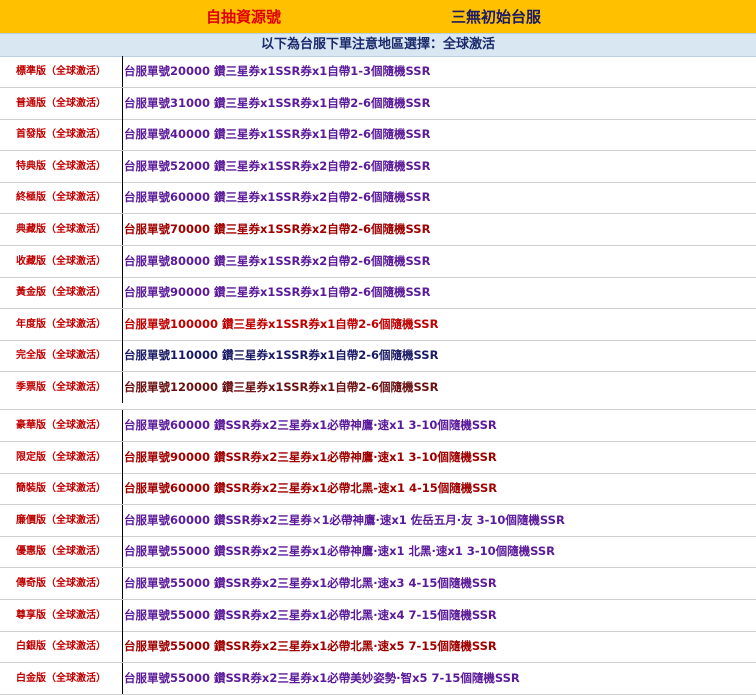 This screenshot has width=756, height=695. I want to click on edition-description: 台服單號110000 鑽三星券x1SSR券x1自帶2-6個隨機SSR, so click(281, 355).